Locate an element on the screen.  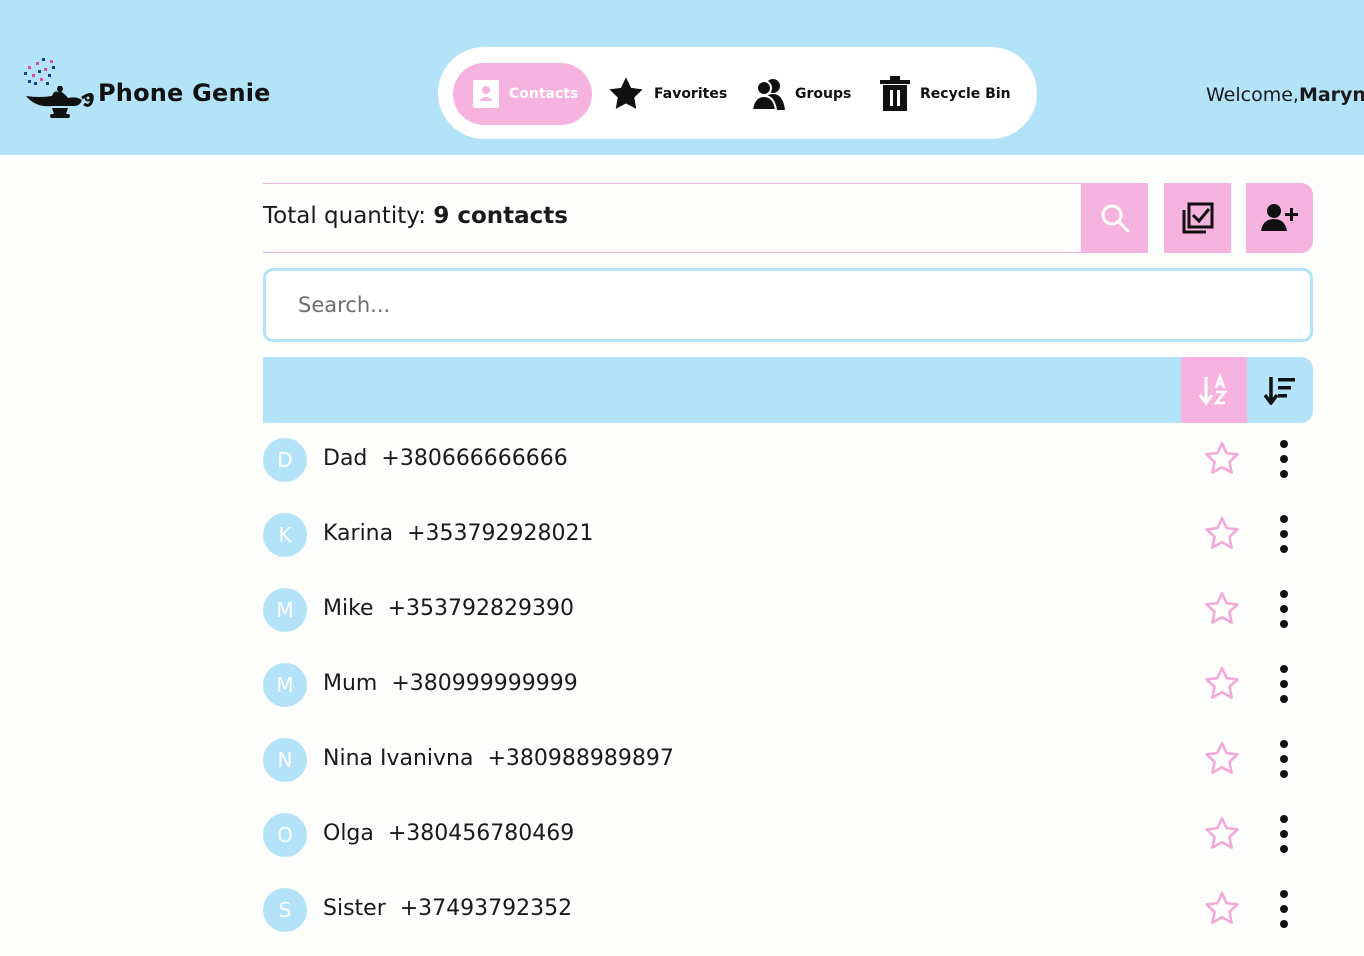
sort-alpha-icon is located at coordinates (1213, 390).